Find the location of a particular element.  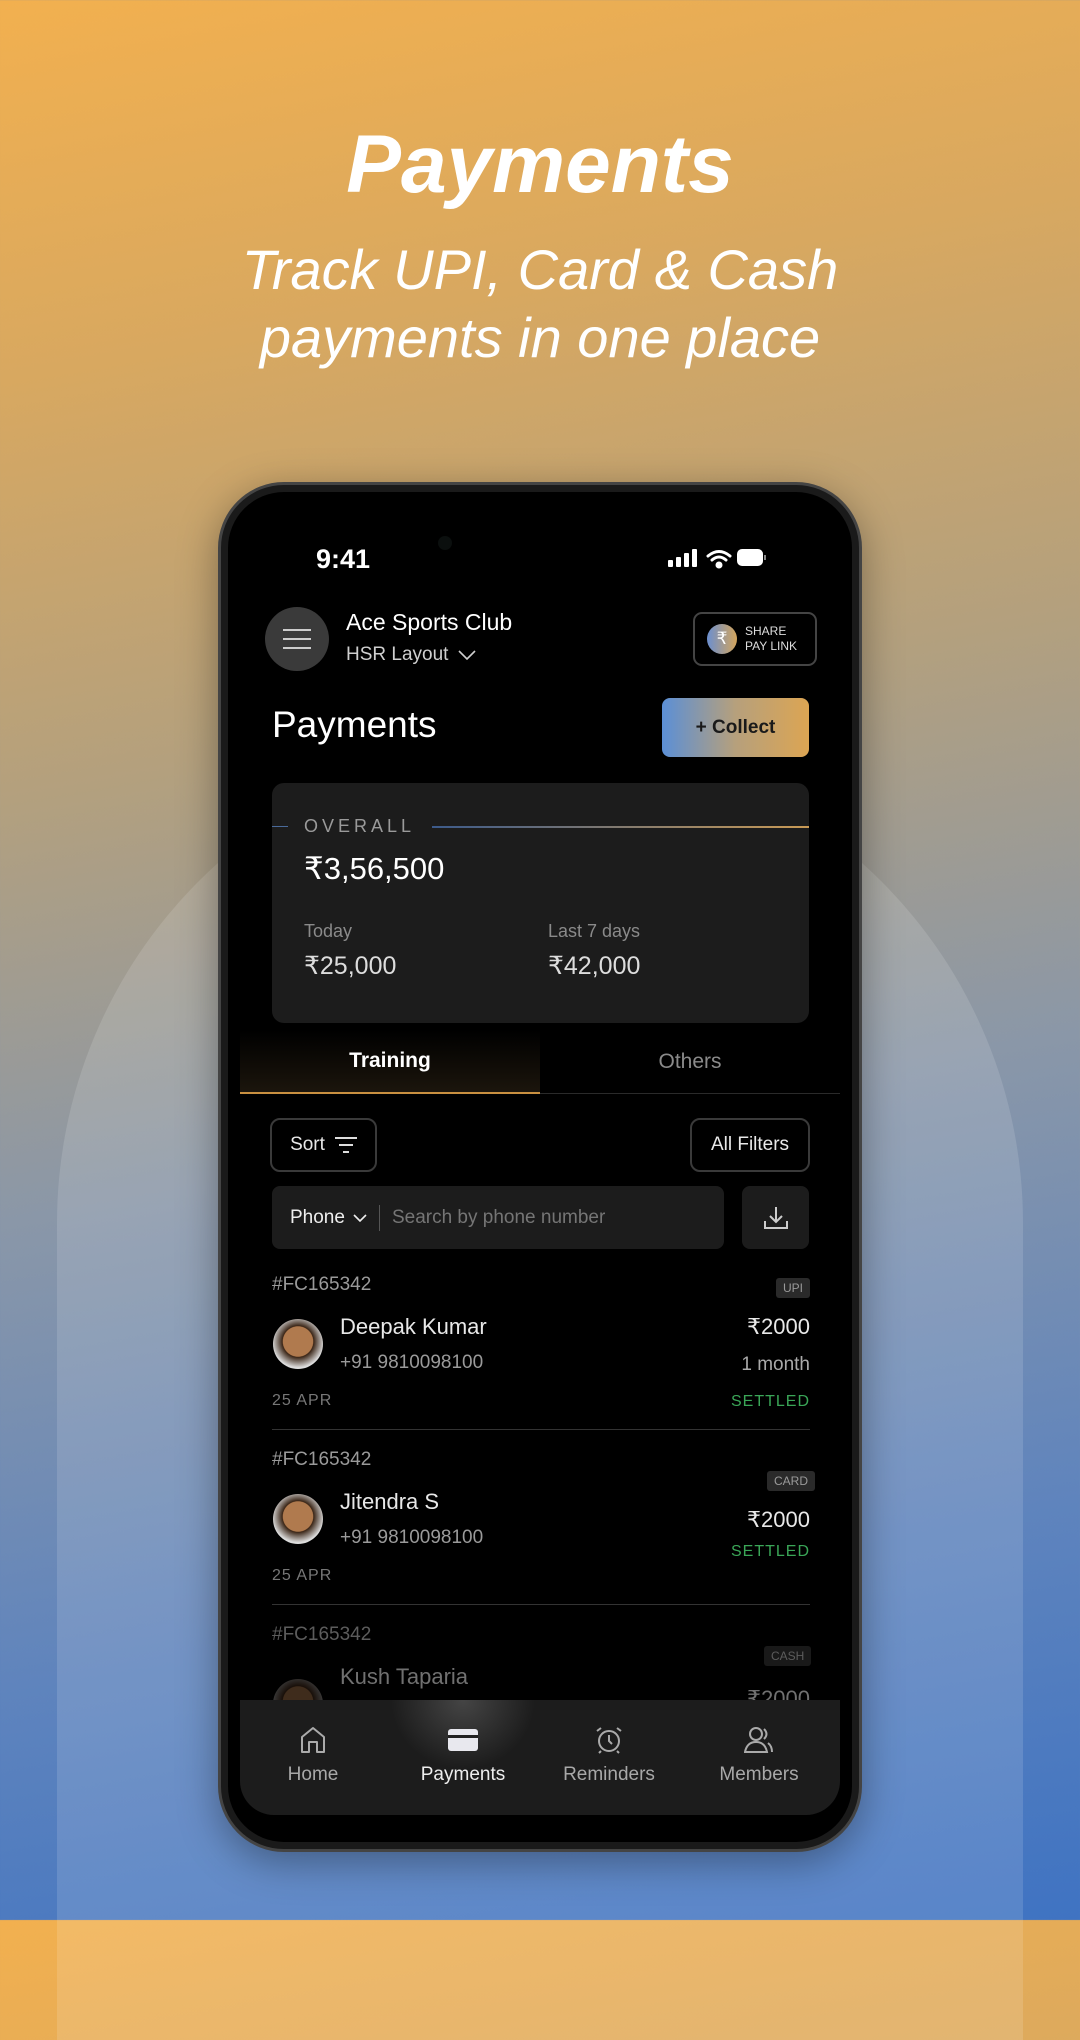

sort-button: Sort is located at coordinates (323, 1145).